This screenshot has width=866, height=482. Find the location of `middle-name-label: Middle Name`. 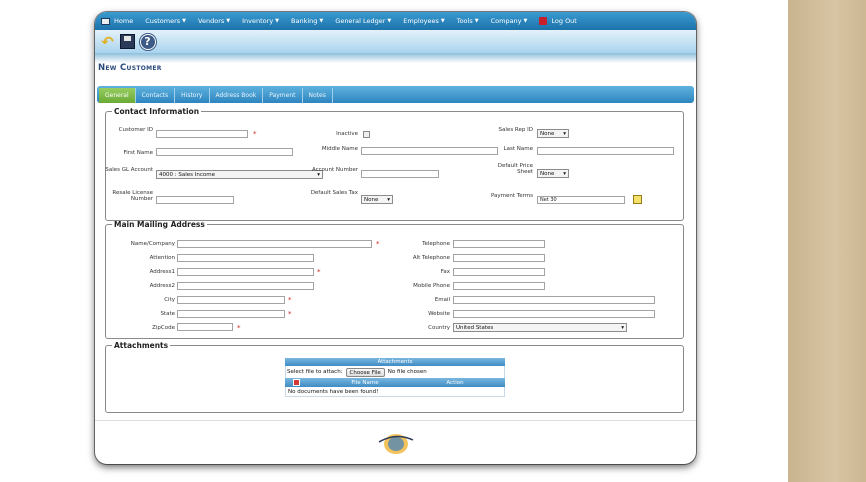

middle-name-label: Middle Name is located at coordinates (339, 149).